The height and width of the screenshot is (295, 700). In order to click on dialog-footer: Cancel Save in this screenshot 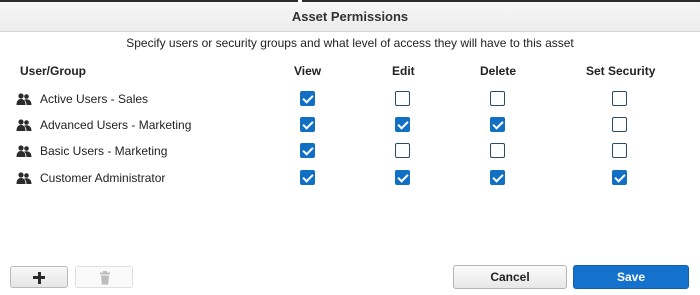, I will do `click(350, 278)`.